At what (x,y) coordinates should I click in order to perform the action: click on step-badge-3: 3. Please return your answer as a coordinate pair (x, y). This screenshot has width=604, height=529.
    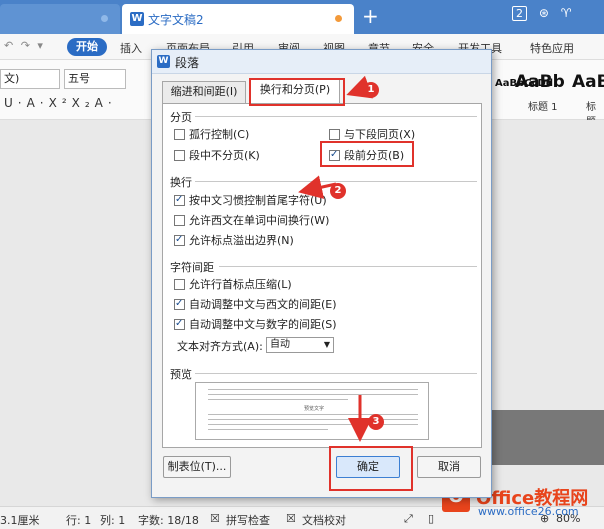
    Looking at the image, I should click on (376, 422).